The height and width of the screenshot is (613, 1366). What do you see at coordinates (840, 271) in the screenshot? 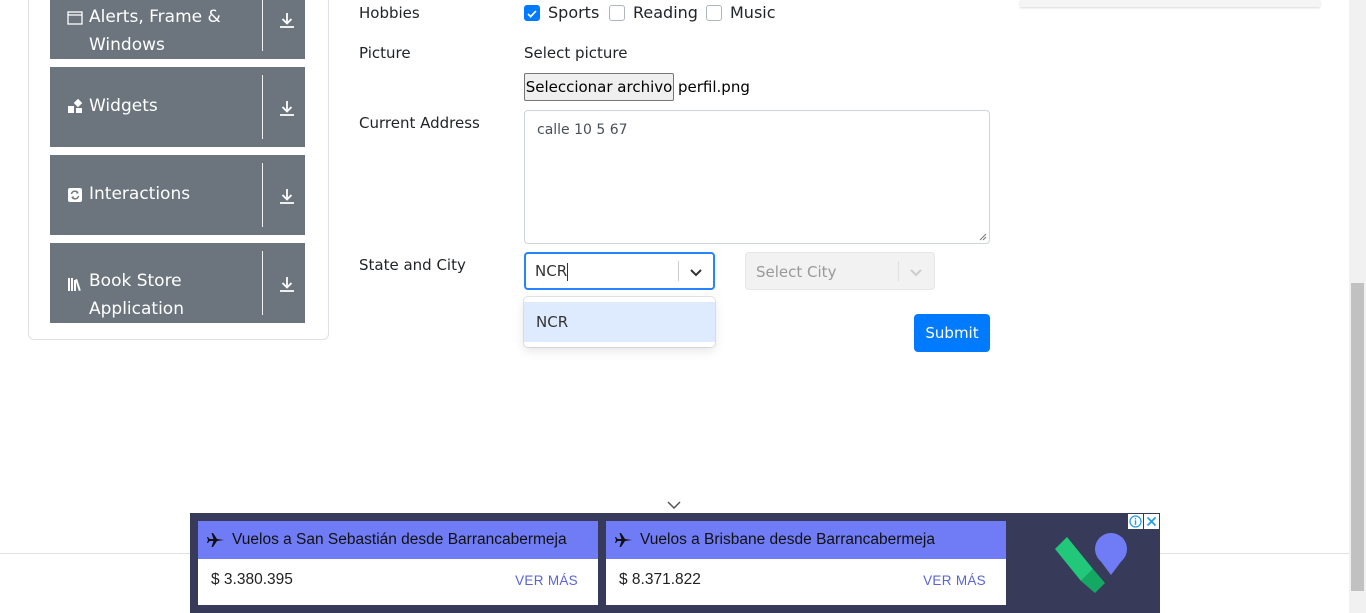
I see `city-select: Select City` at bounding box center [840, 271].